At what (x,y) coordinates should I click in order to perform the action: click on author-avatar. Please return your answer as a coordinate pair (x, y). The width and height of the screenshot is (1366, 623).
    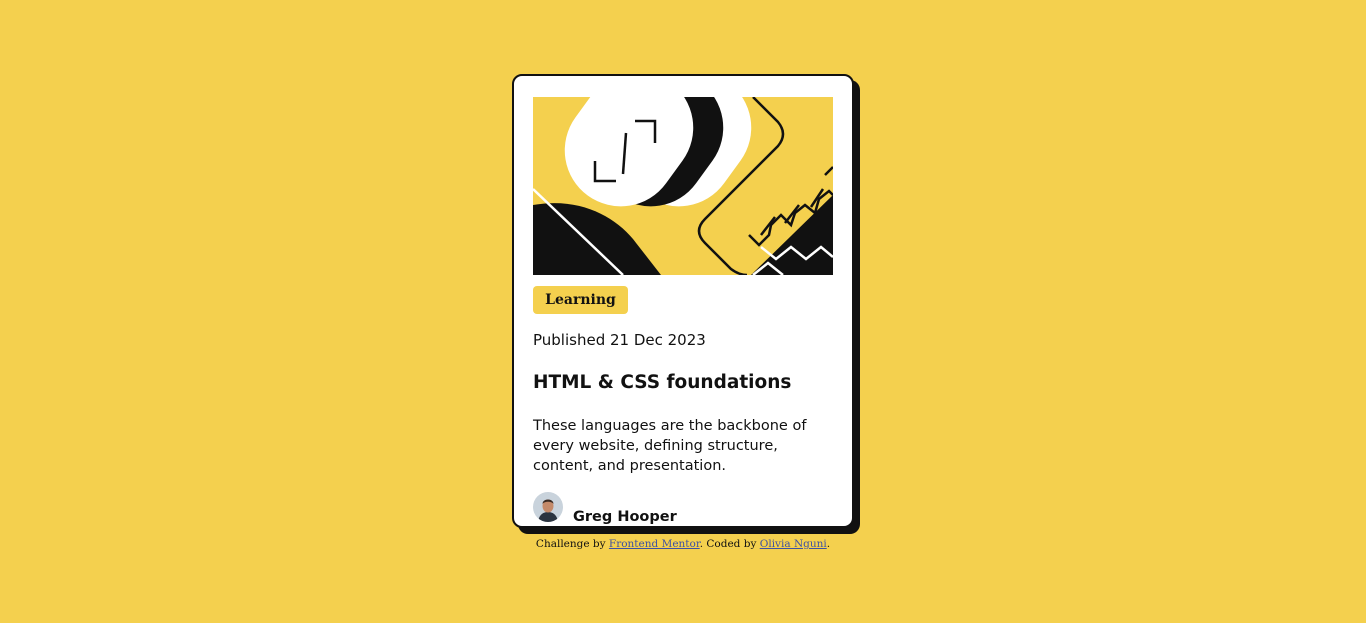
    Looking at the image, I should click on (548, 507).